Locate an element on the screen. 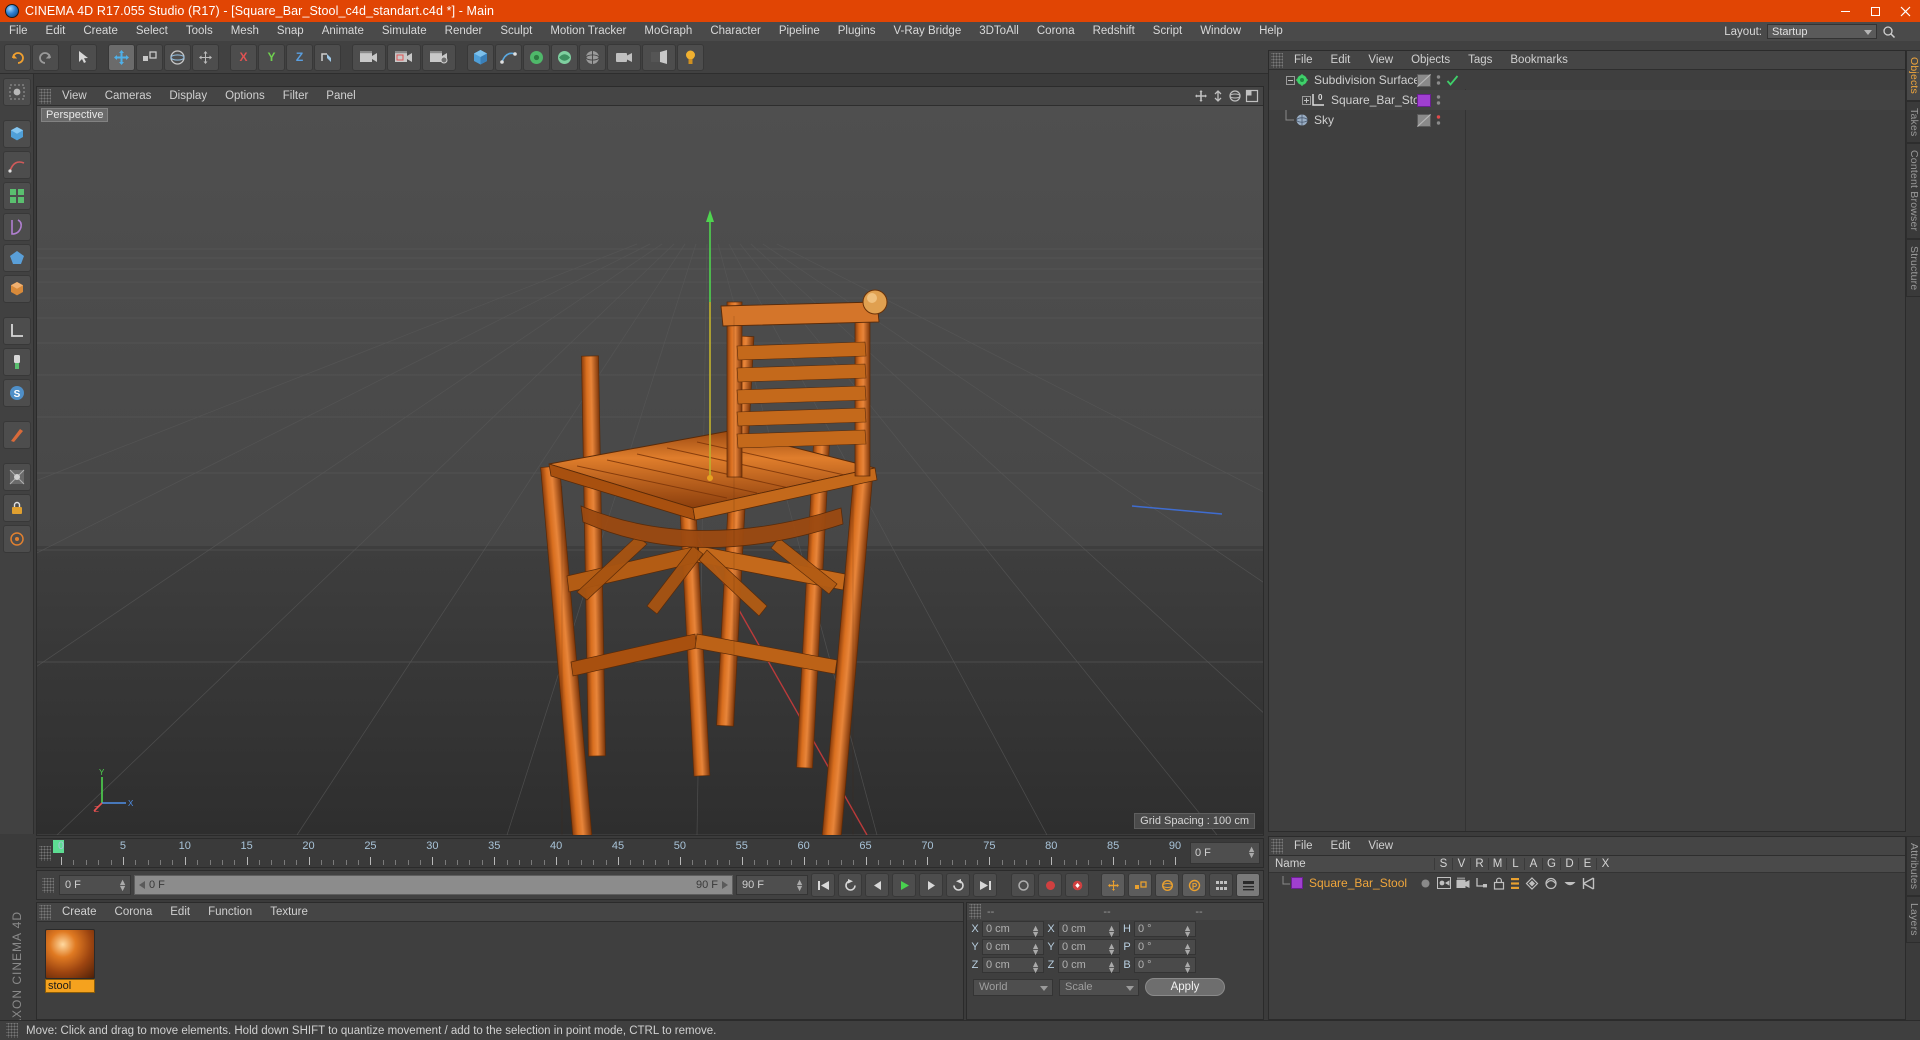 The height and width of the screenshot is (1040, 1920). tree-expander-cell is located at coordinates (1282, 80).